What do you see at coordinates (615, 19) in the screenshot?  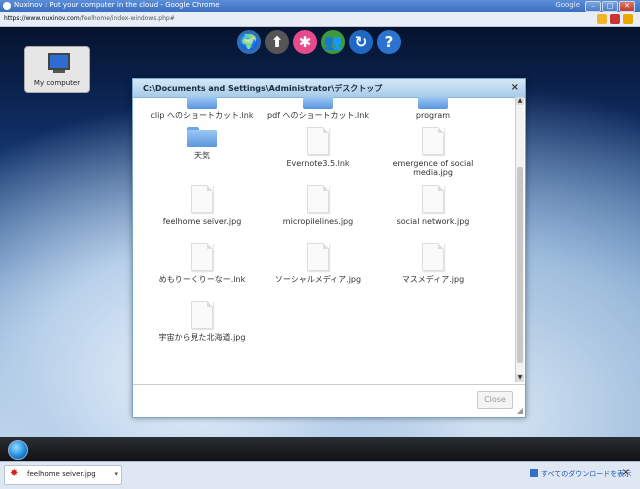 I see `pdf-extension-icon` at bounding box center [615, 19].